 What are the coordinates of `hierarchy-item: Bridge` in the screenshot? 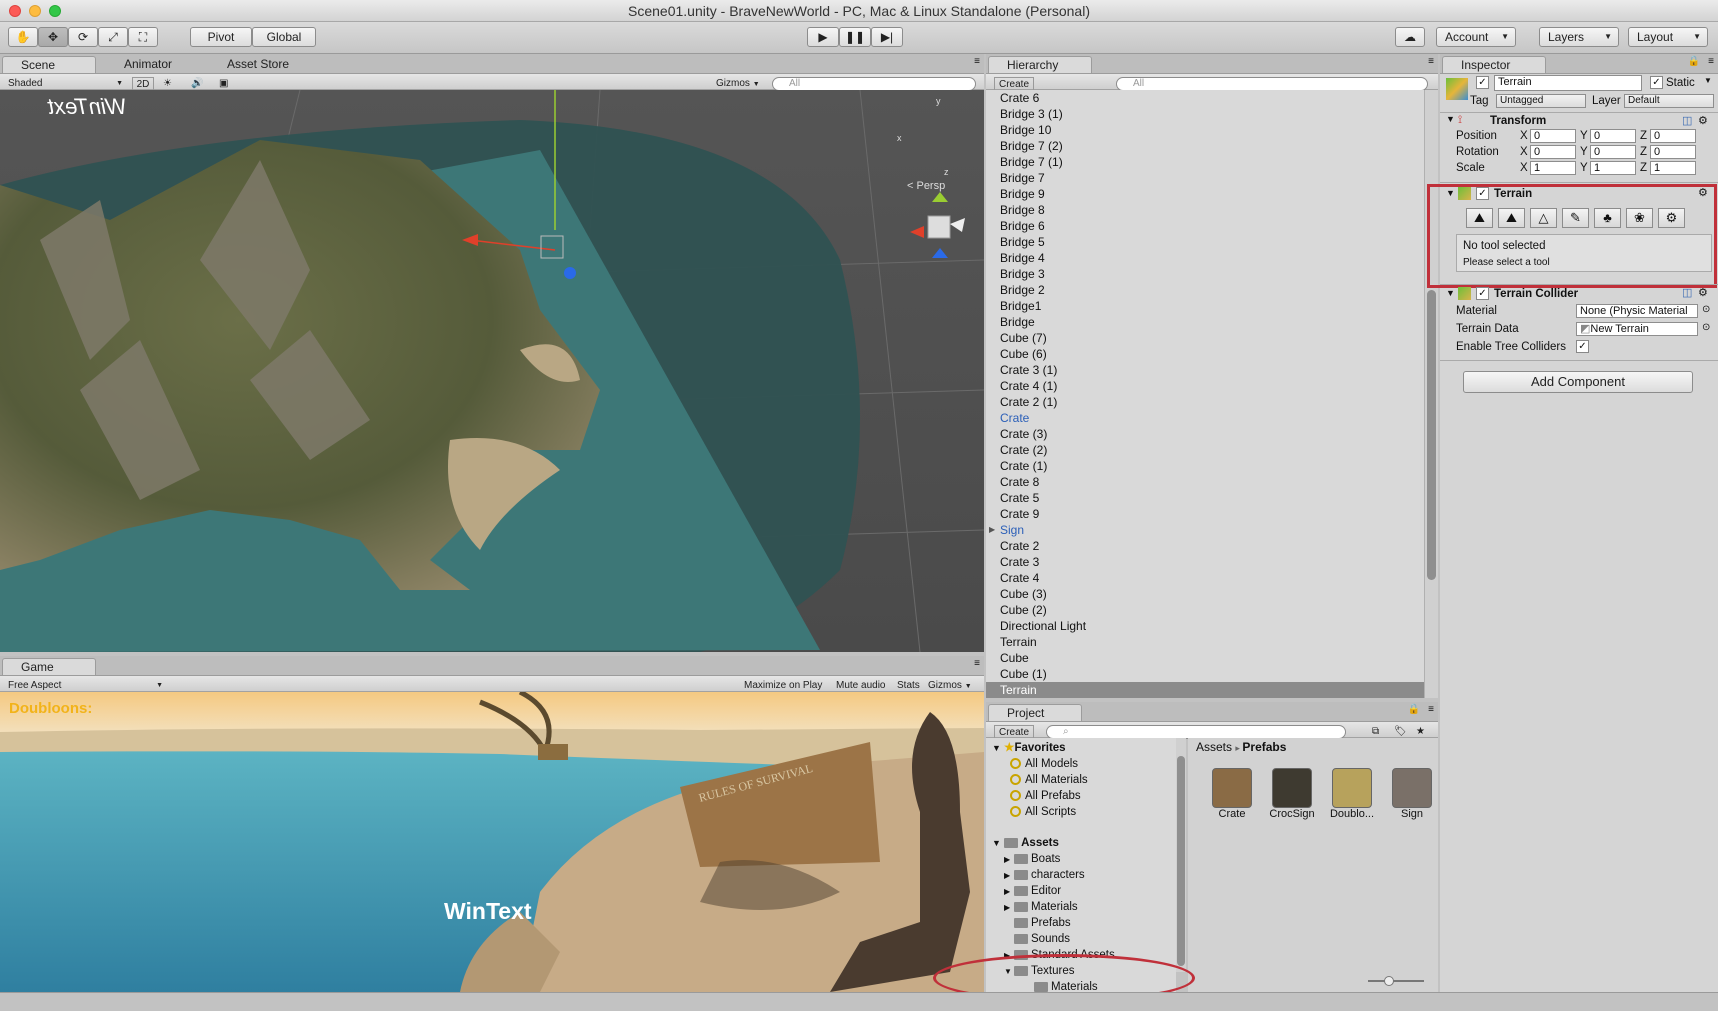 It's located at (1205, 322).